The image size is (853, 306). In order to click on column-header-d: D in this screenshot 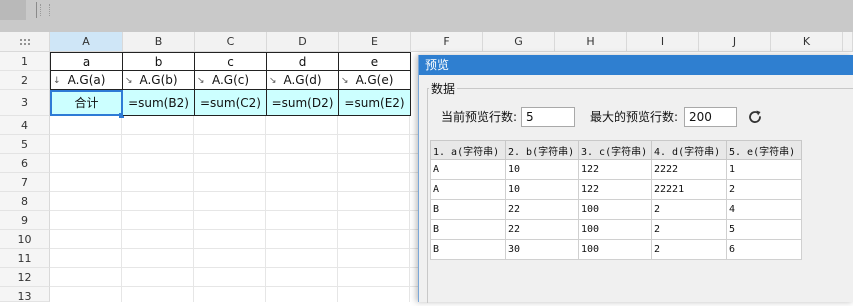, I will do `click(303, 42)`.